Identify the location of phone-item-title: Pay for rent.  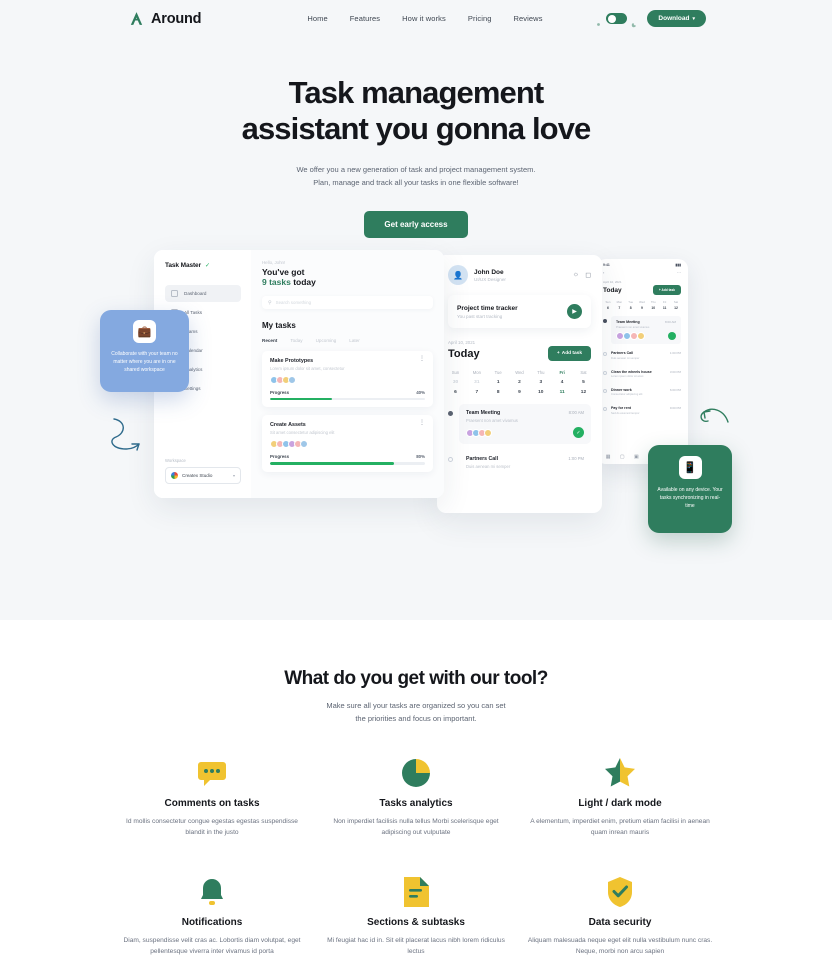
(621, 408).